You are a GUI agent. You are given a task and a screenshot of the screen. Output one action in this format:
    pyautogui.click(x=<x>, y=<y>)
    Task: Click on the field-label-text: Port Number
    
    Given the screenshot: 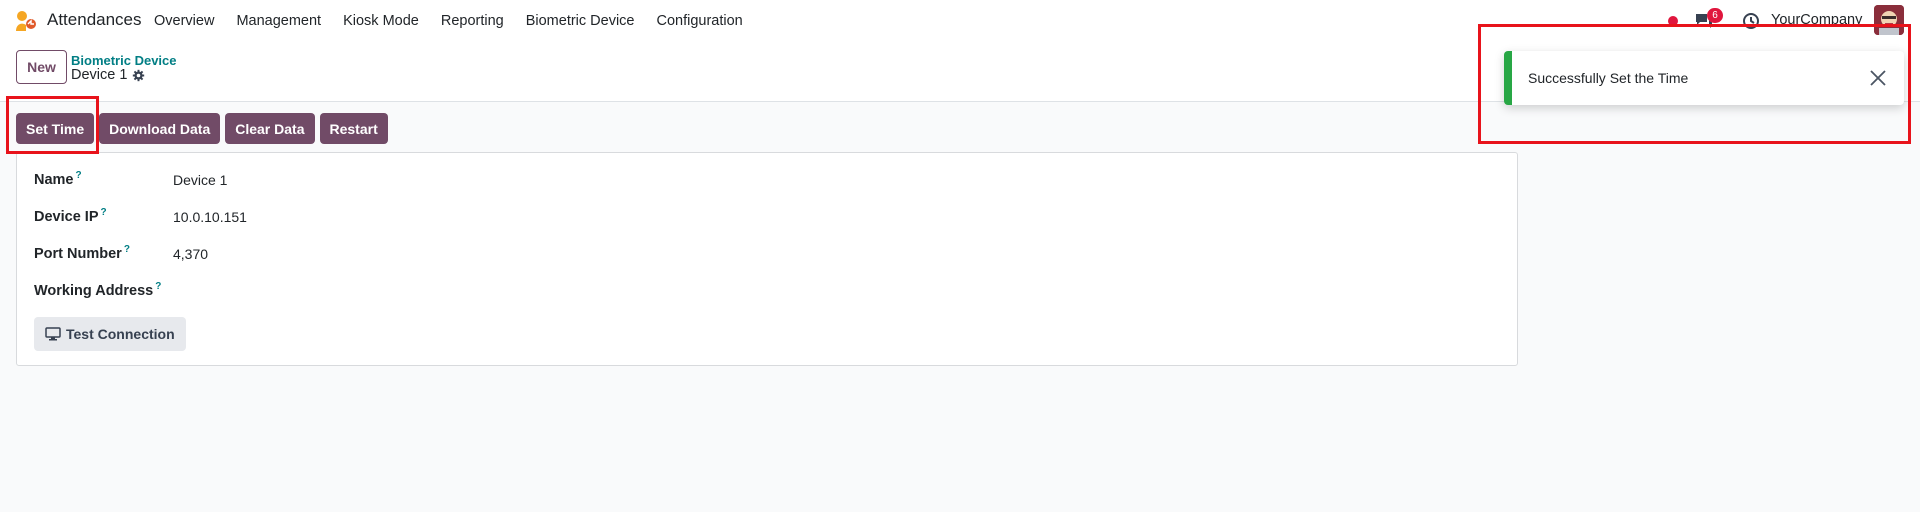 What is the action you would take?
    pyautogui.click(x=78, y=253)
    